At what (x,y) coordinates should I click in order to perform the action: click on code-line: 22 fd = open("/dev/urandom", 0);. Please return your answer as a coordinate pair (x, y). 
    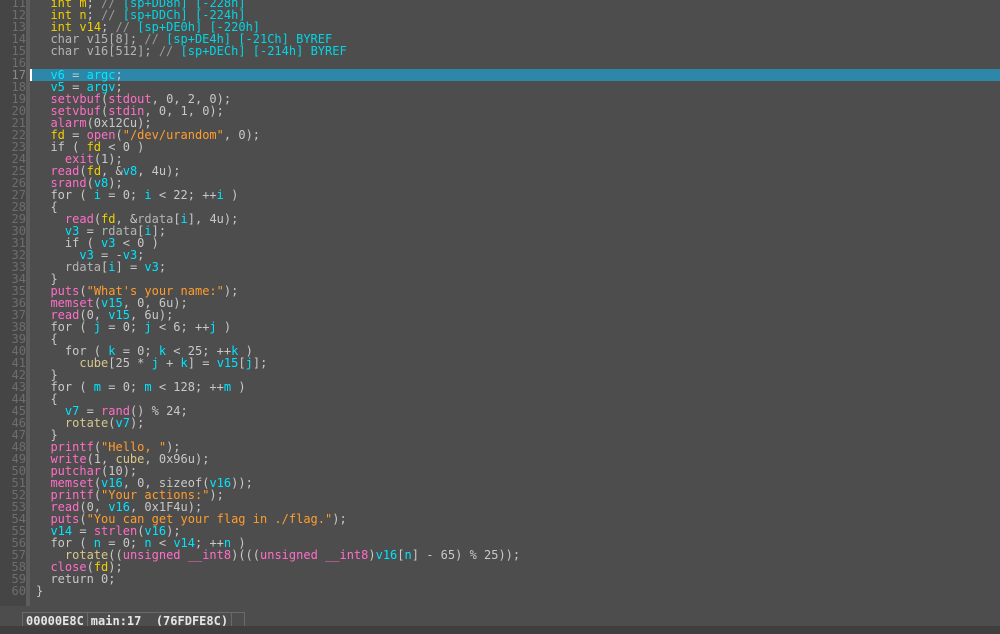
    Looking at the image, I should click on (500, 135).